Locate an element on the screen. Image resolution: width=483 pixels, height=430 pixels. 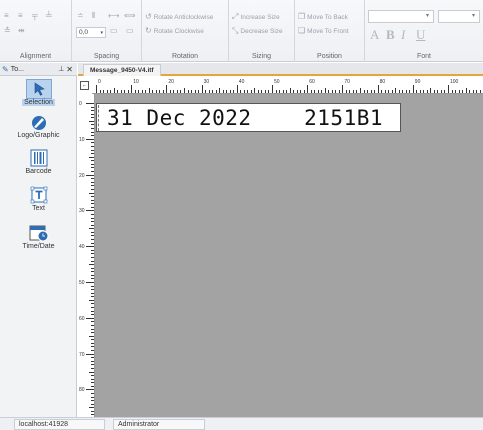
increase-size-button: ⤢ Increase Size is located at coordinates (256, 17).